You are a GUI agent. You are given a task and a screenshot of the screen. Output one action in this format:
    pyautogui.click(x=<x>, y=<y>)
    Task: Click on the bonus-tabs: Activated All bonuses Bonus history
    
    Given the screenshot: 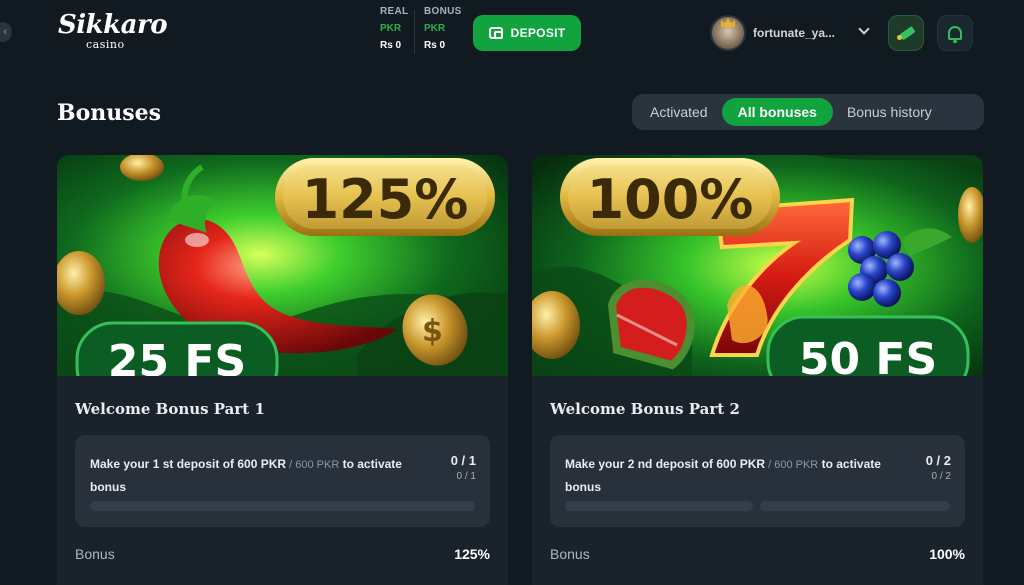 What is the action you would take?
    pyautogui.click(x=808, y=112)
    